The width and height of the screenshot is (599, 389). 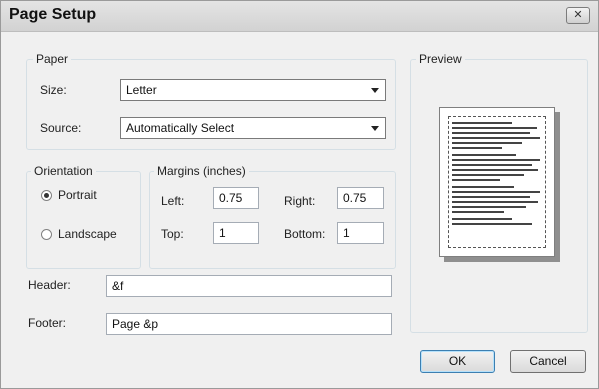 I want to click on cancel-button: Cancel, so click(x=548, y=361).